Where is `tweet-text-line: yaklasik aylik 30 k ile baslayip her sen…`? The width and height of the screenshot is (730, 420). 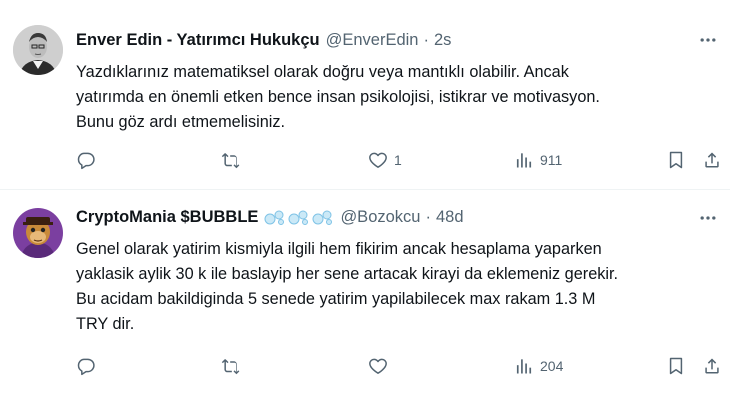
tweet-text-line: yaklasik aylik 30 k ile baslayip her sen… is located at coordinates (347, 274).